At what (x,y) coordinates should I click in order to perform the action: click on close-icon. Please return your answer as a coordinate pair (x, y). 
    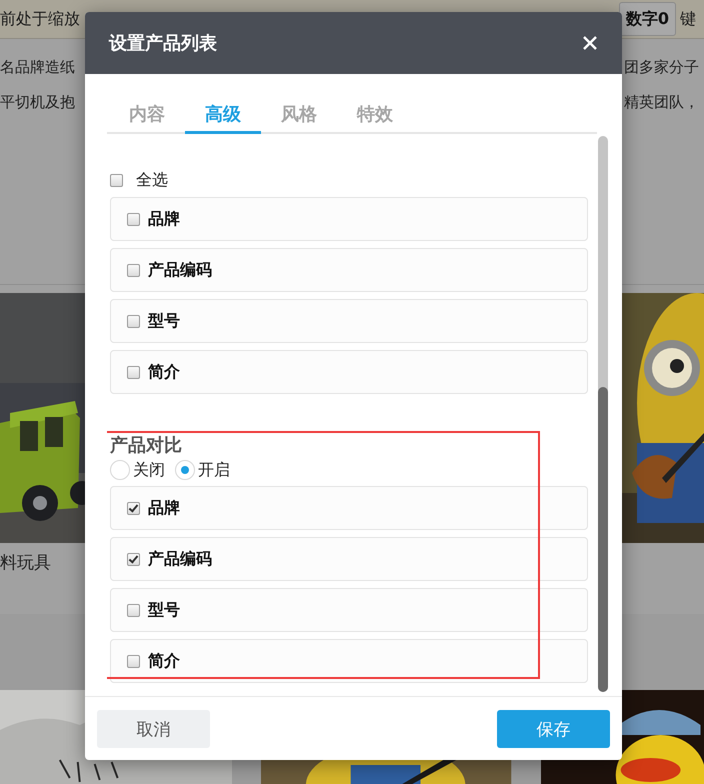
    Looking at the image, I should click on (590, 43).